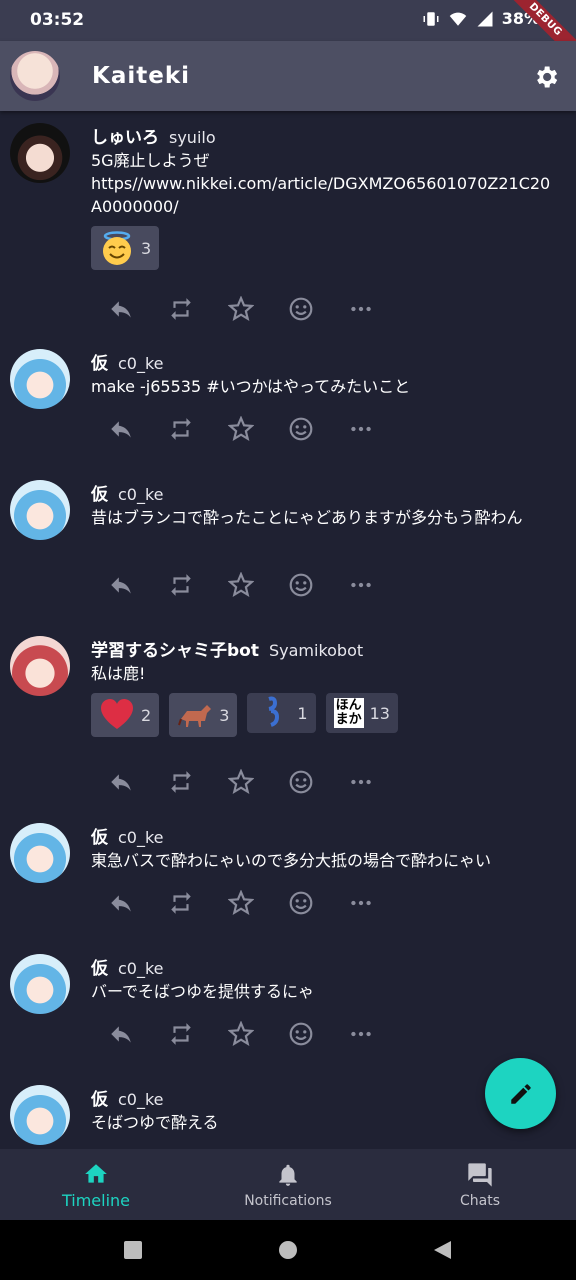  Describe the element at coordinates (457, 19) in the screenshot. I see `wifi-icon` at that location.